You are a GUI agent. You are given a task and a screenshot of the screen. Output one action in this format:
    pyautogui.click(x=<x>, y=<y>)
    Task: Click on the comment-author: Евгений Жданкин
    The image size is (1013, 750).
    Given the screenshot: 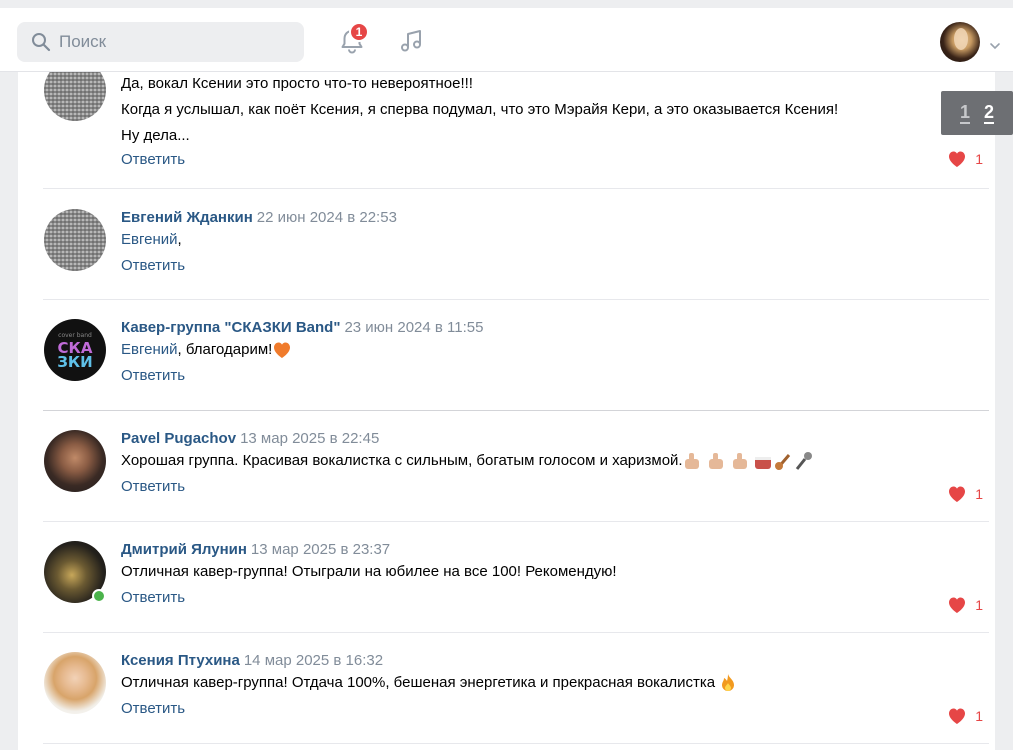 What is the action you would take?
    pyautogui.click(x=187, y=217)
    